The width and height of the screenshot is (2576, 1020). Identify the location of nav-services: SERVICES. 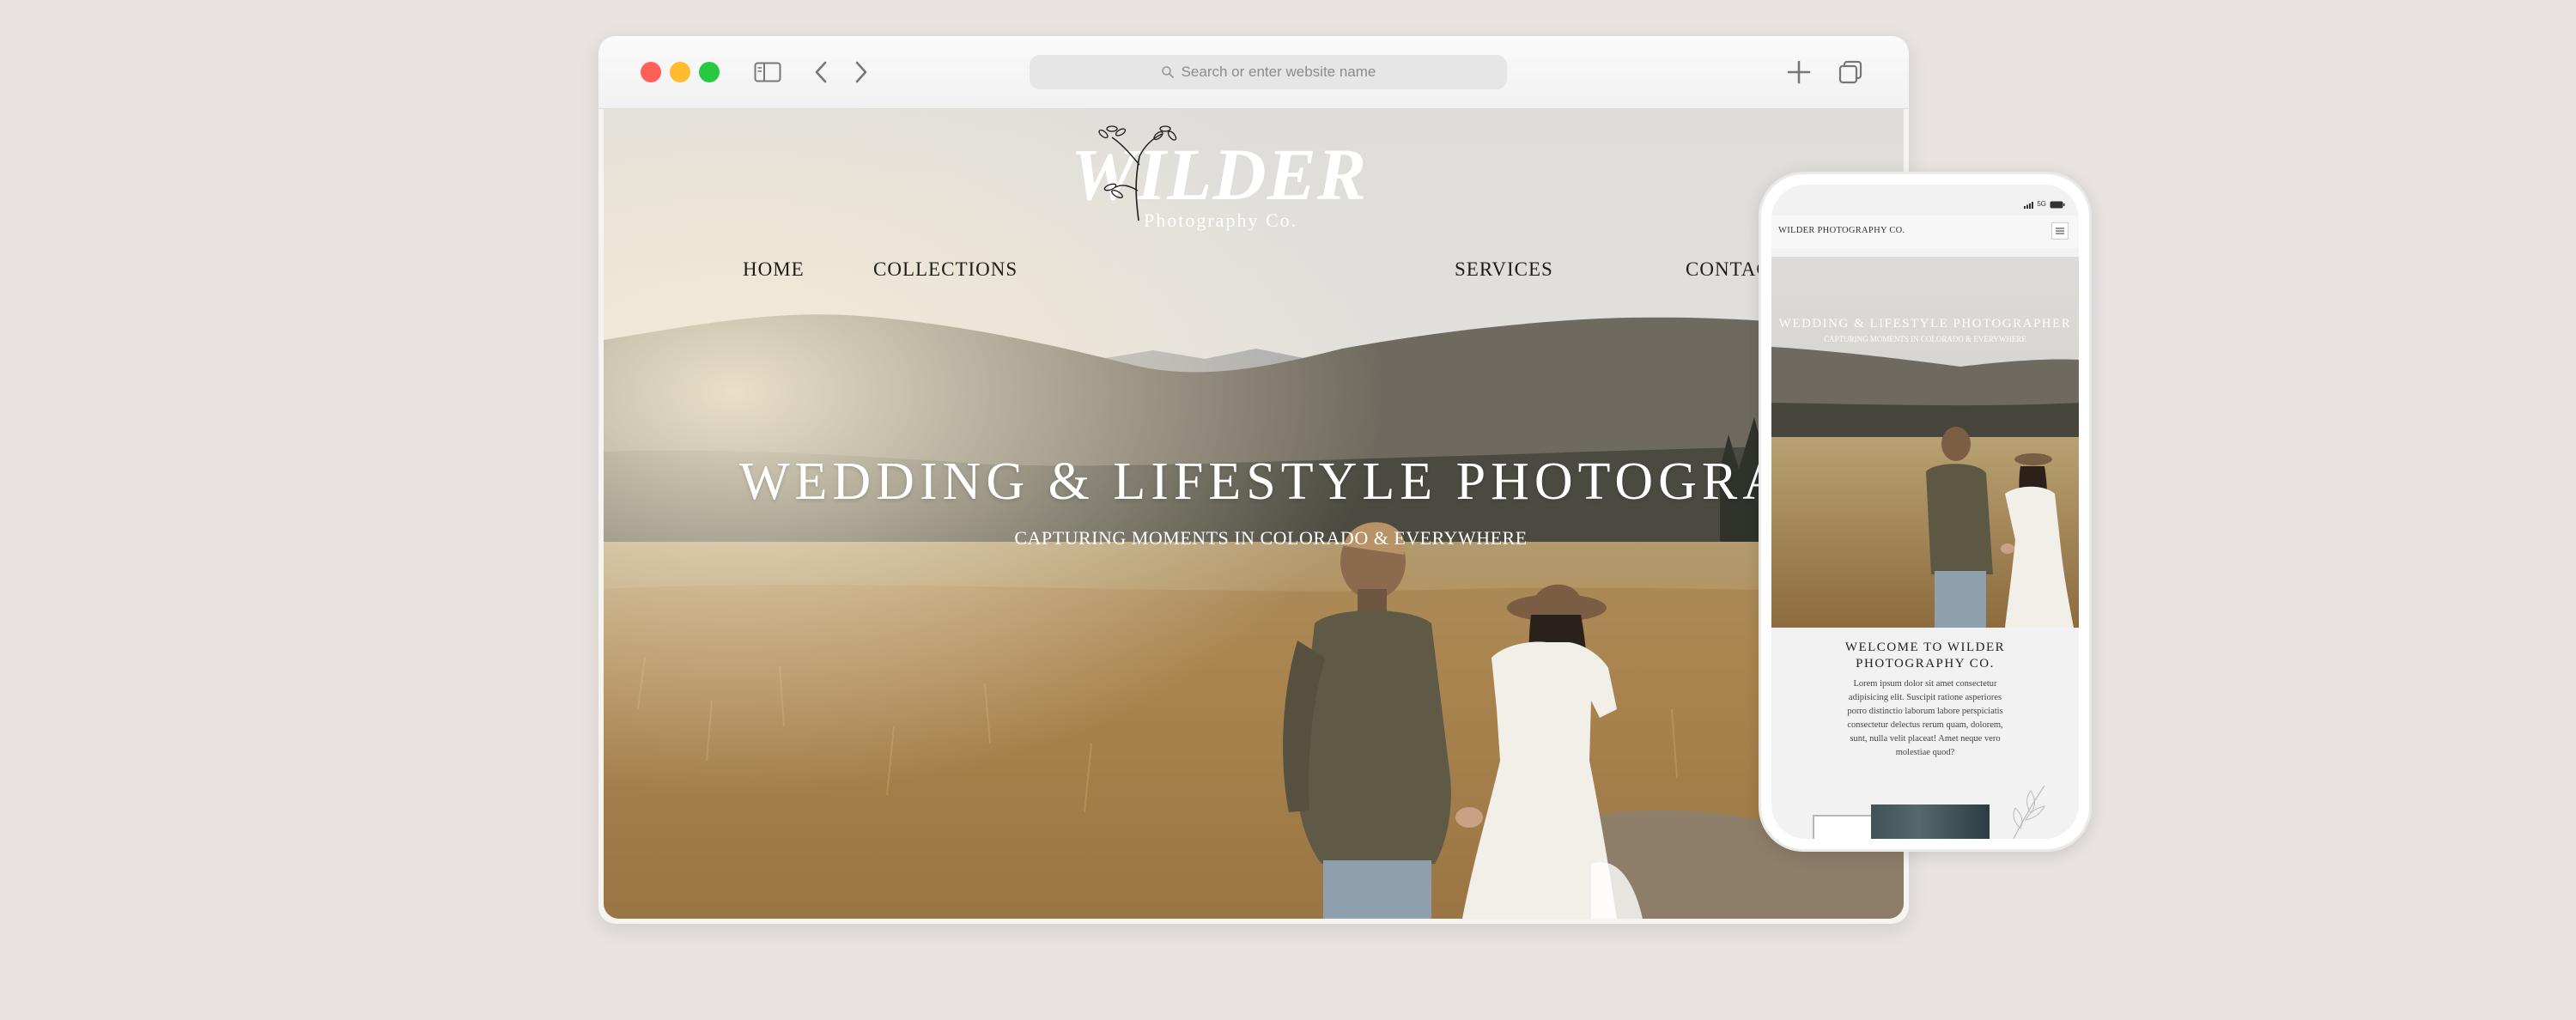
(1504, 270).